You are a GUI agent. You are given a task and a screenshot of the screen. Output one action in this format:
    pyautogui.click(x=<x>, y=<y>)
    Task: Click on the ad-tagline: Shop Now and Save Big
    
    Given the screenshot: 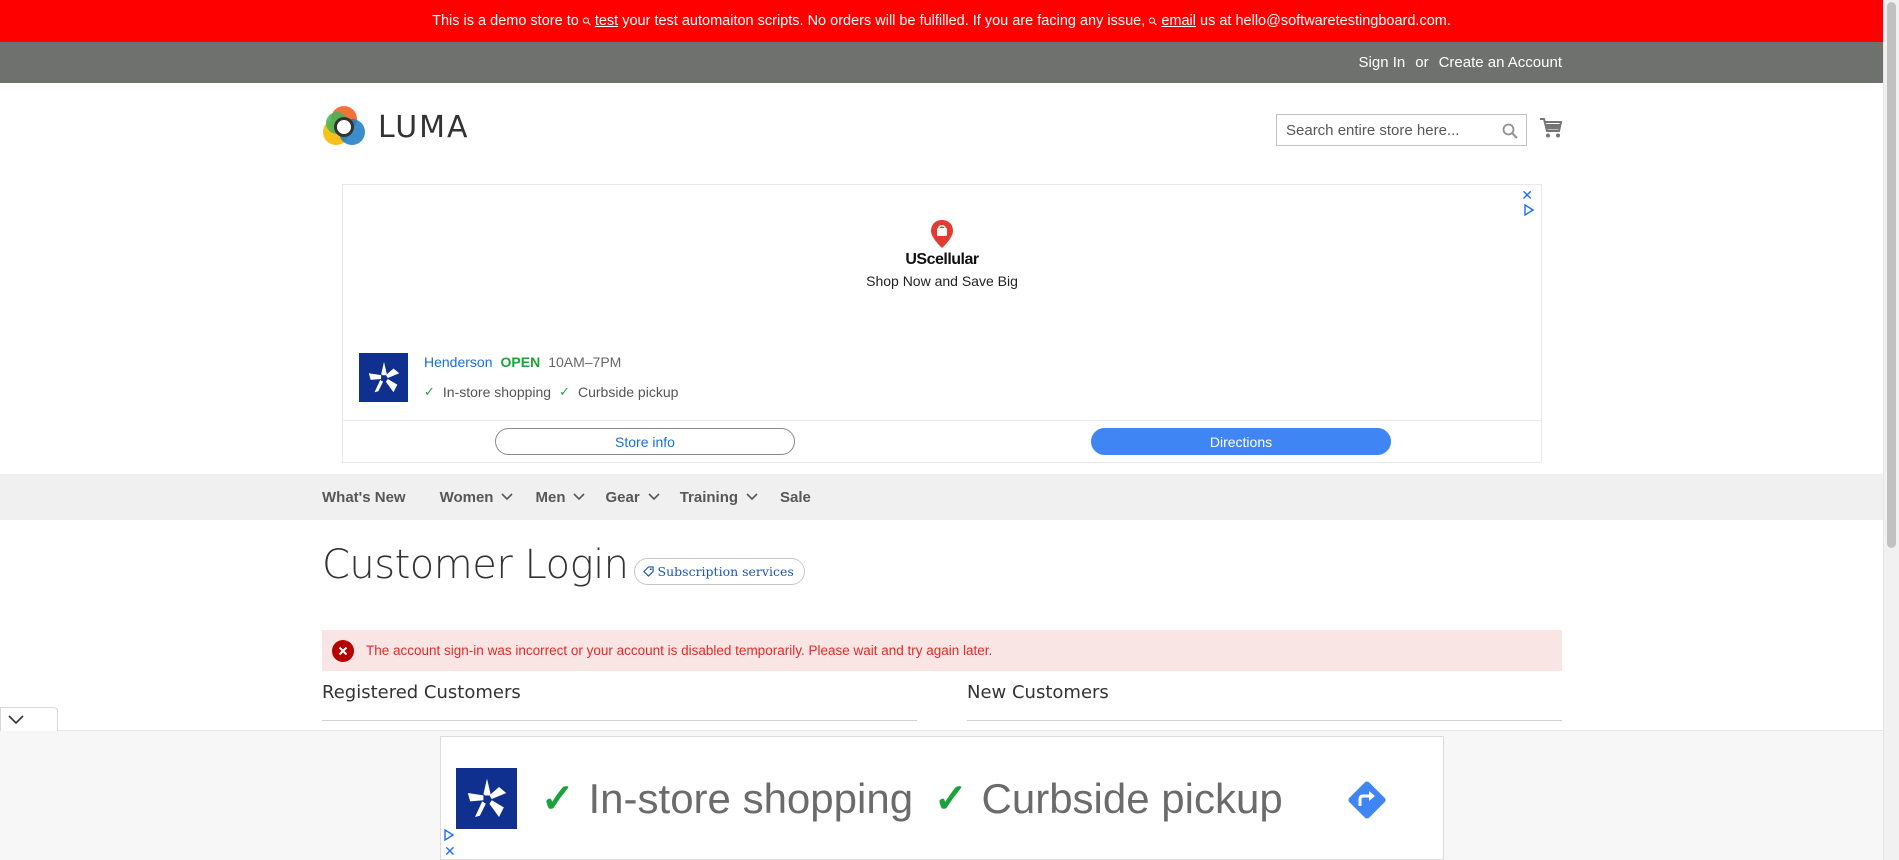 What is the action you would take?
    pyautogui.click(x=942, y=281)
    